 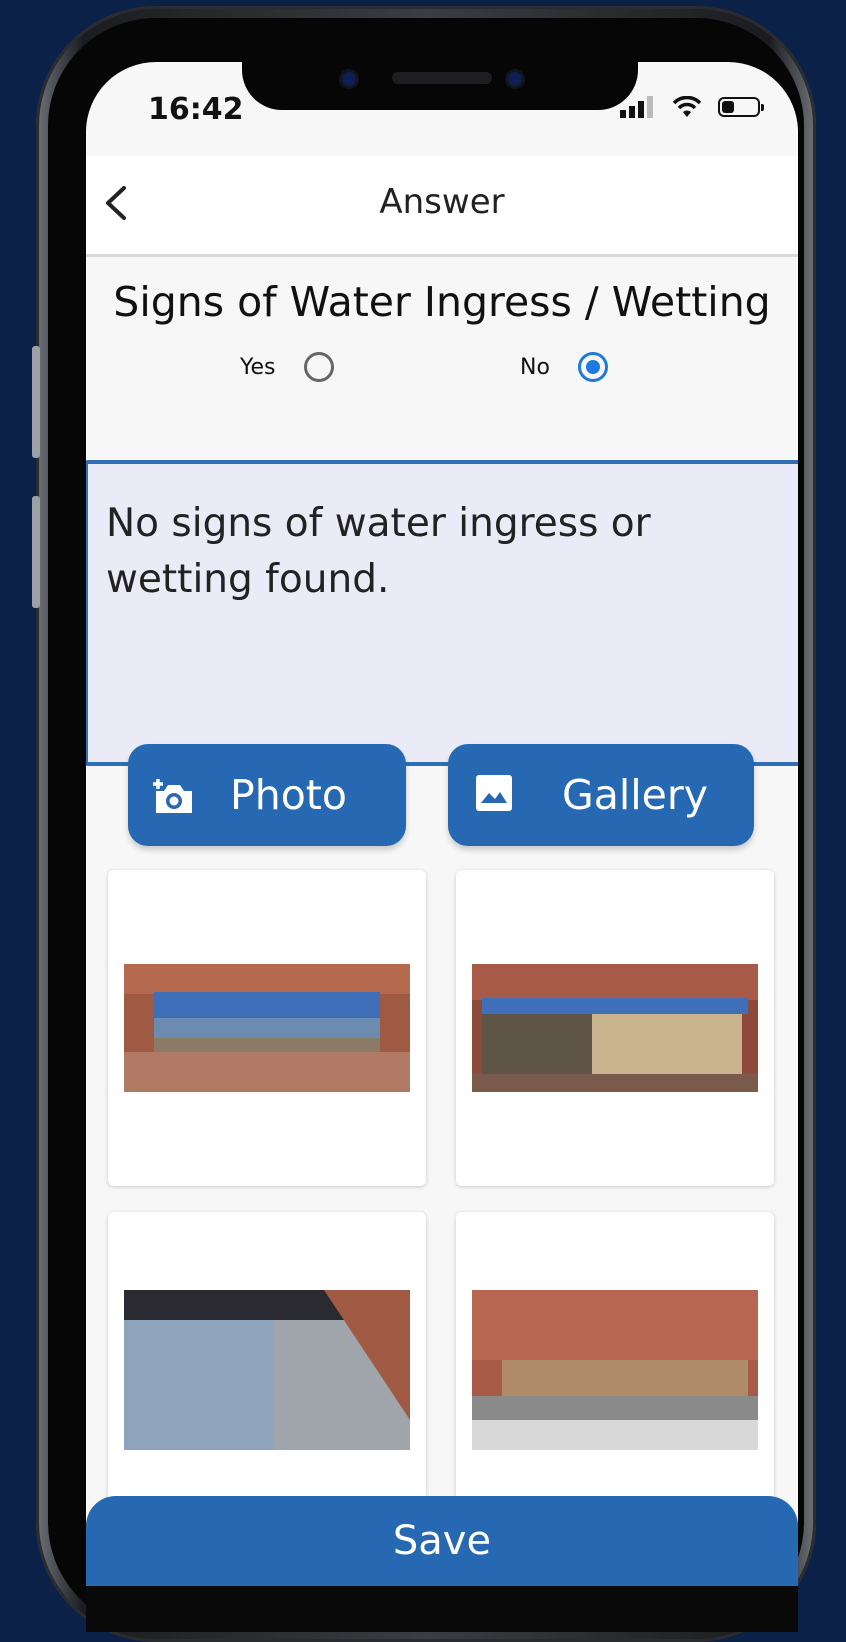 I want to click on photo-button: Photo, so click(x=267, y=795).